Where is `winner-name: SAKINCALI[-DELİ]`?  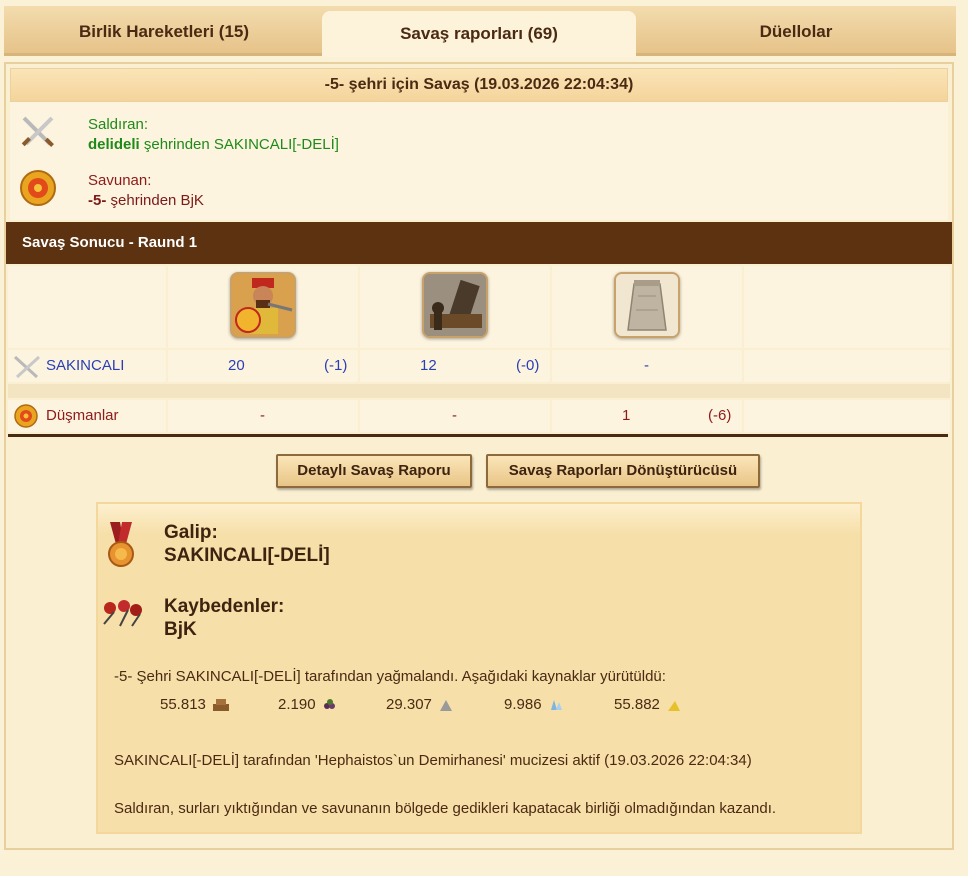
winner-name: SAKINCALI[-DELİ] is located at coordinates (247, 555).